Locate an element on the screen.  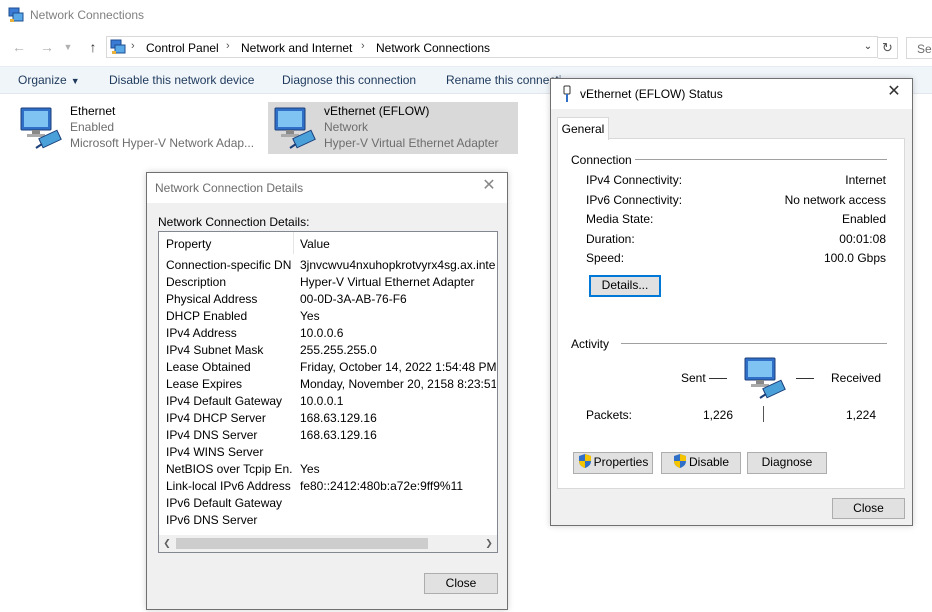
ipv4-connectivity-value: Internet is located at coordinates (865, 180).